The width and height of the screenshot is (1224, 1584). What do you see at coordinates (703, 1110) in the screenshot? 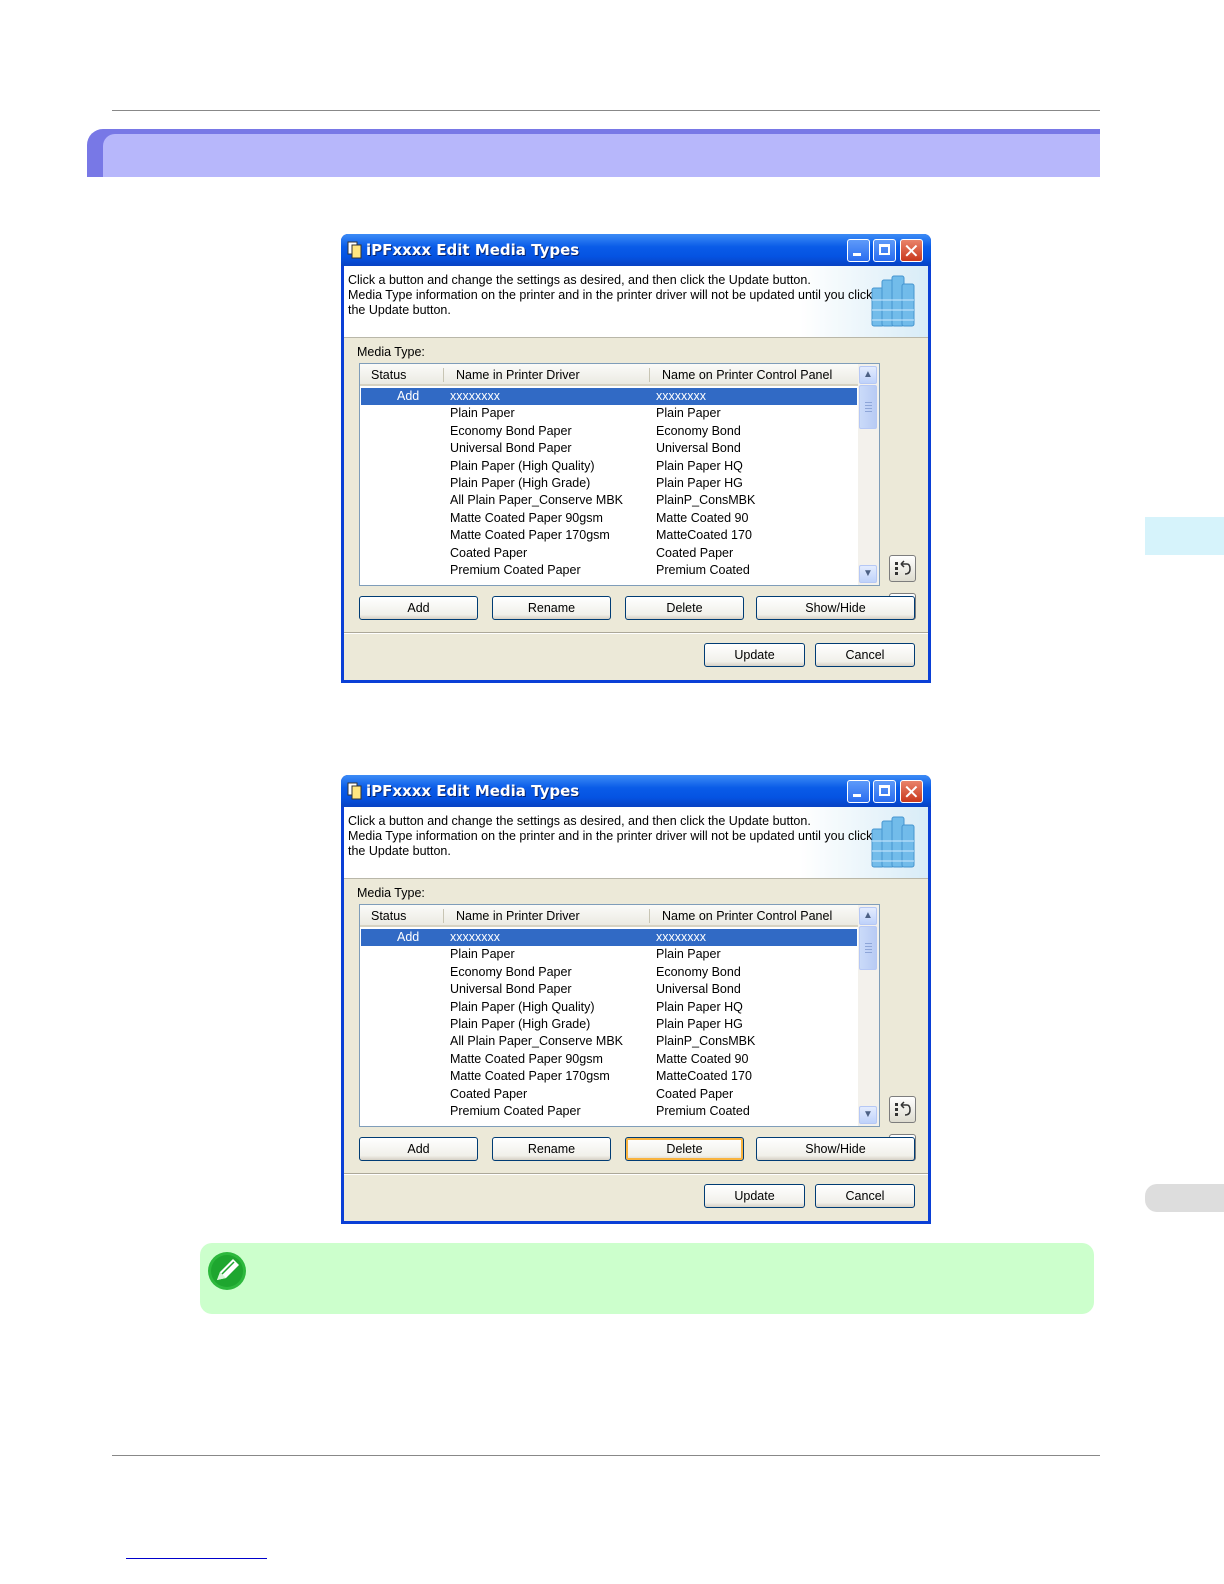
I see `row-panel-name: Premium Coated` at bounding box center [703, 1110].